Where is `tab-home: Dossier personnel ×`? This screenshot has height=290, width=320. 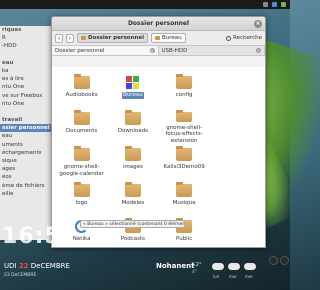 tab-home: Dossier personnel × is located at coordinates (105, 50).